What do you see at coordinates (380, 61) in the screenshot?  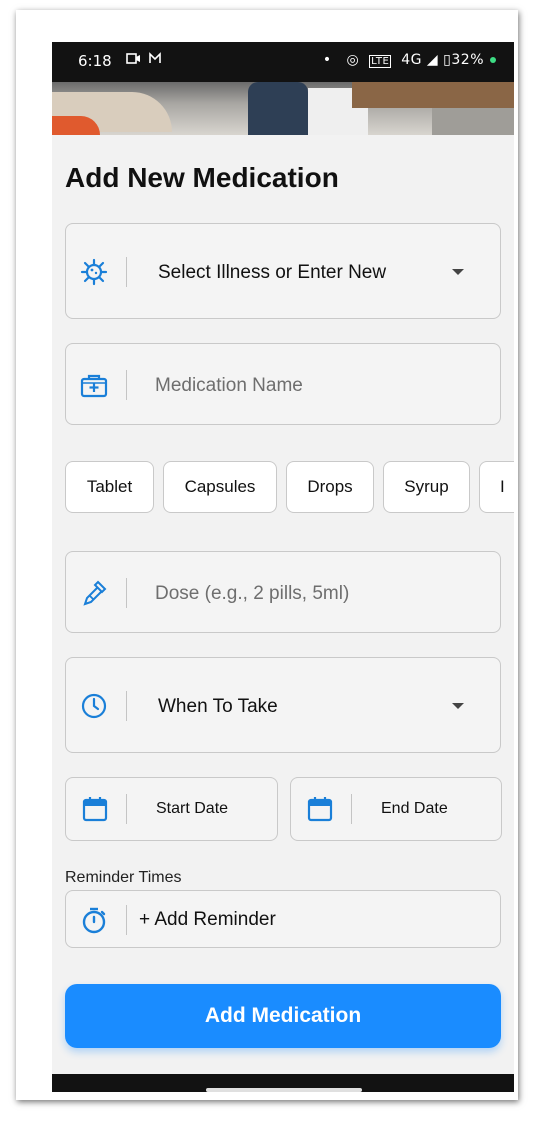 I see `volte-icon: LTE` at bounding box center [380, 61].